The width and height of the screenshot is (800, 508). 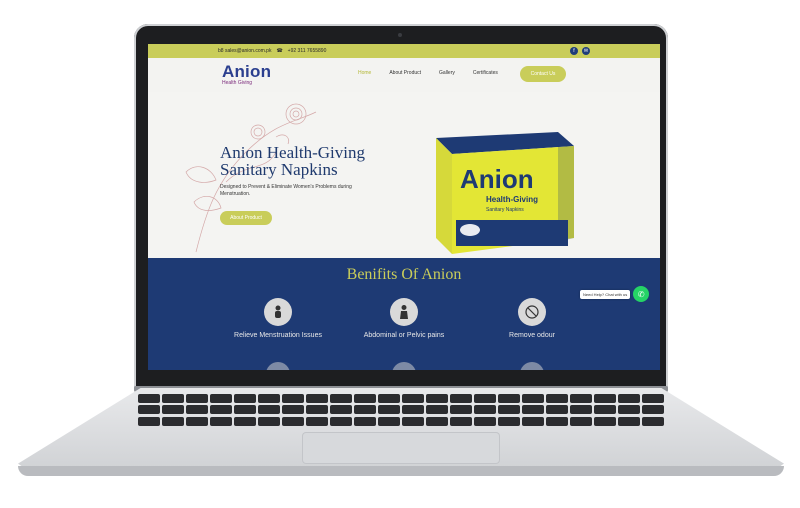 I want to click on topbar-phone: +92 311 7655890, so click(x=307, y=51).